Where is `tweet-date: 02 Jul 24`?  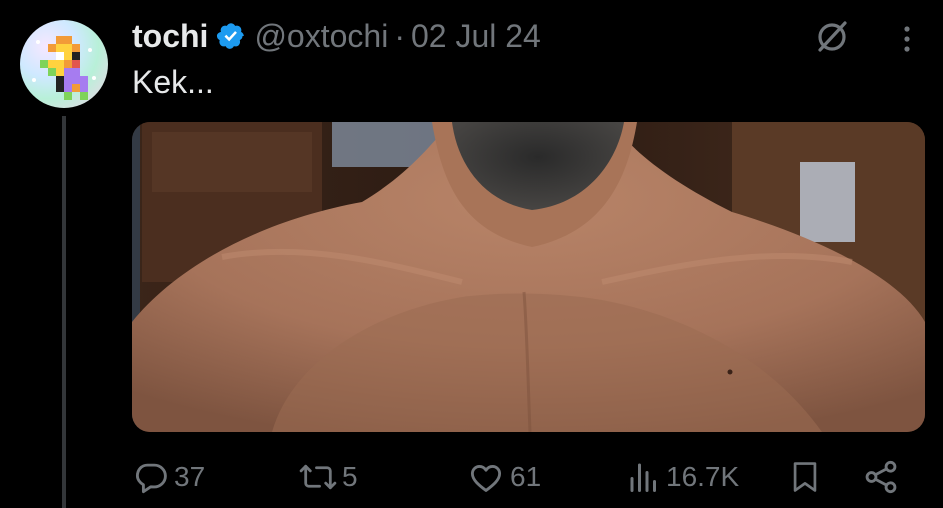 tweet-date: 02 Jul 24 is located at coordinates (476, 36).